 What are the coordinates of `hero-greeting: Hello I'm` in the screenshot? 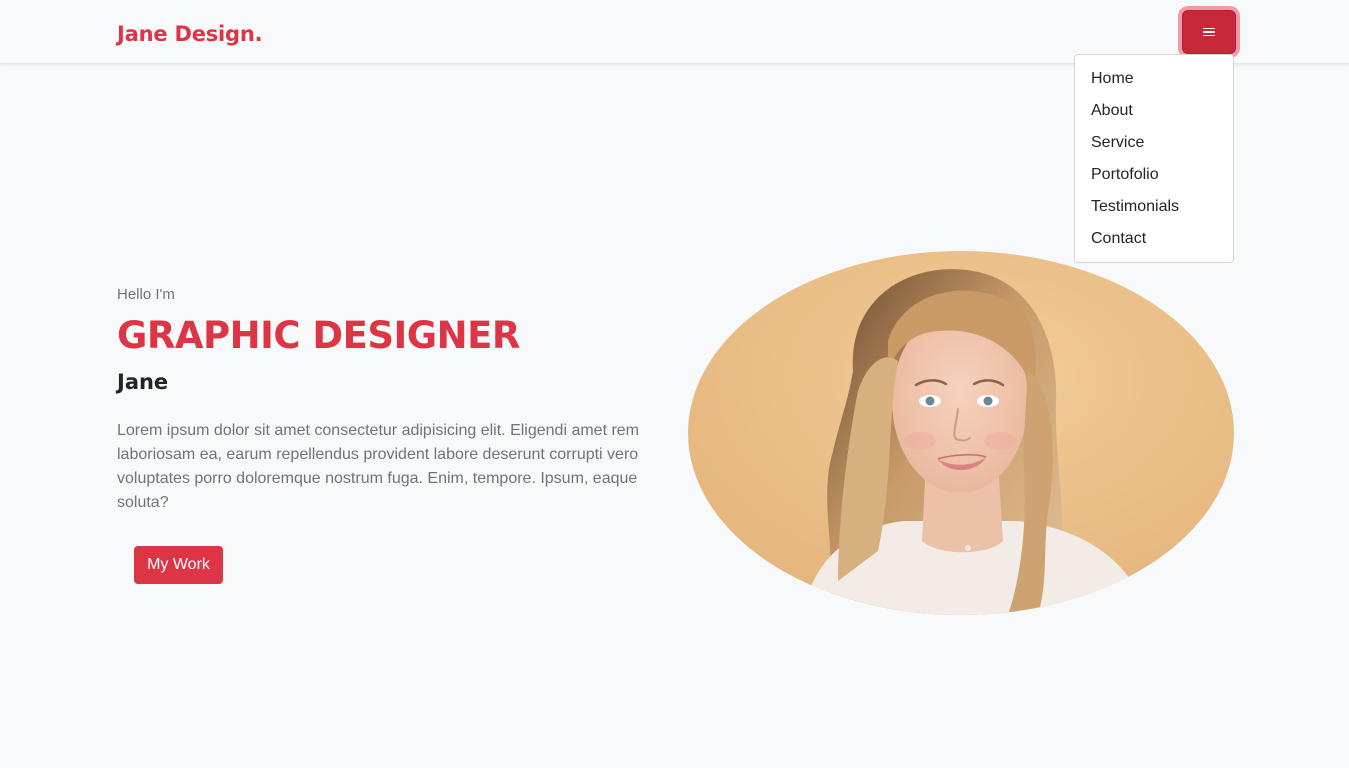 It's located at (146, 294).